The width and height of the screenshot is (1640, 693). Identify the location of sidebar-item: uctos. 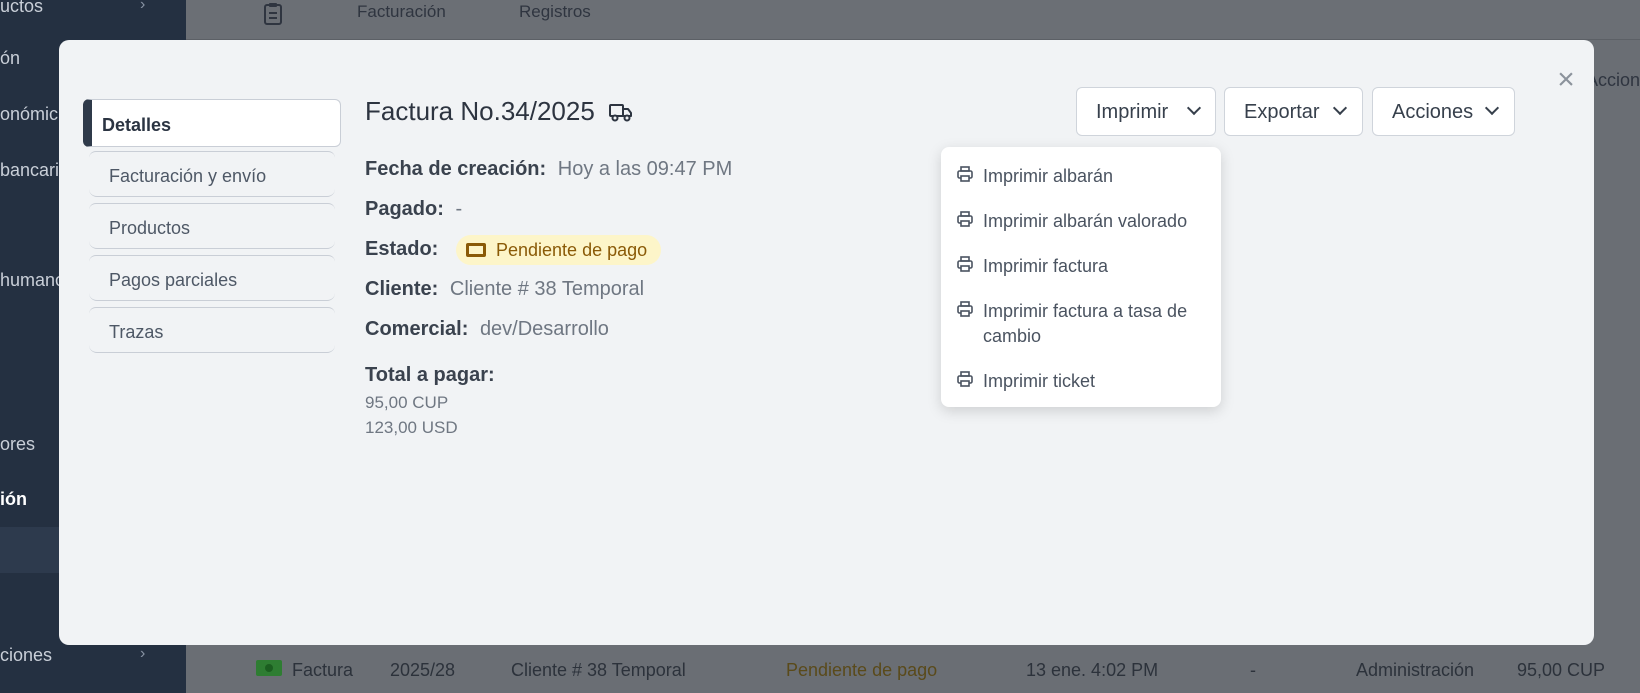
(21, 8).